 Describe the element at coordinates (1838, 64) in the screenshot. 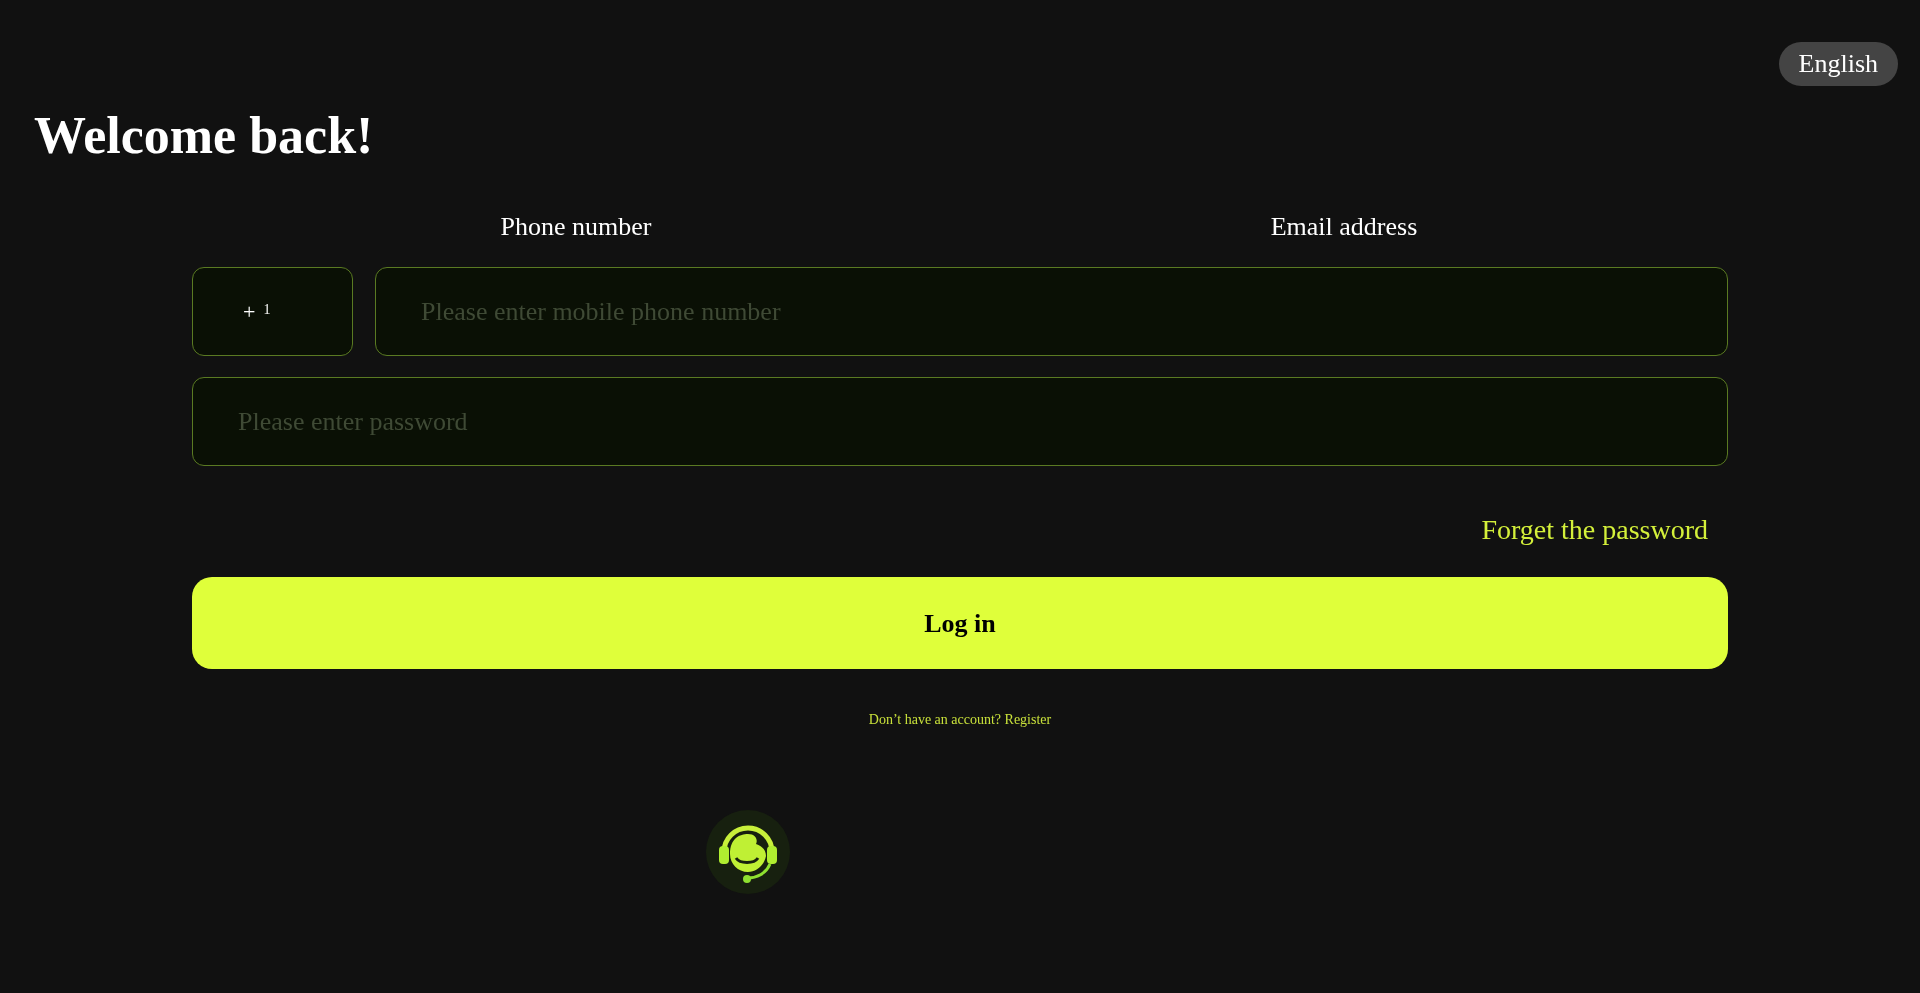

I see `language-button: English` at that location.